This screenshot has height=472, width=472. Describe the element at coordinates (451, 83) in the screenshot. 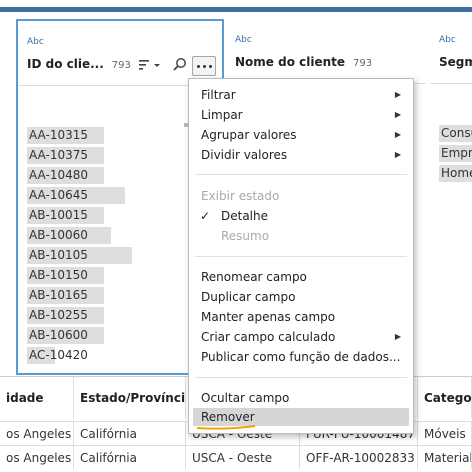

I see `divider` at that location.